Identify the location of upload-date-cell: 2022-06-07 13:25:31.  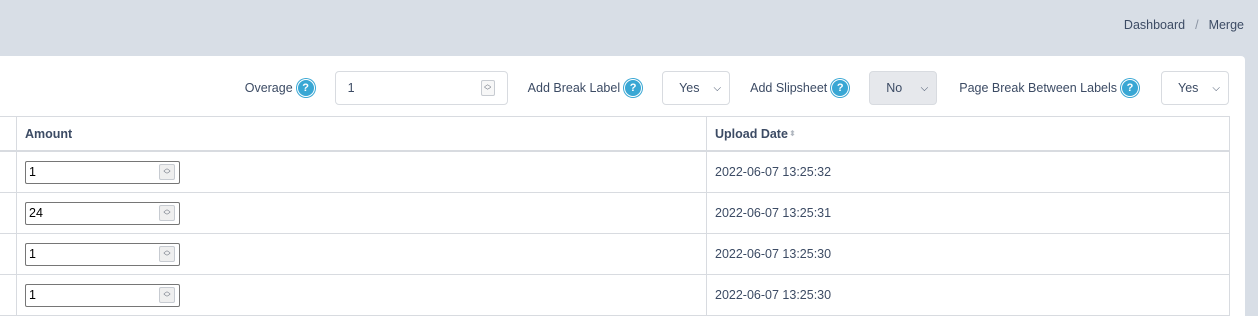
(968, 213).